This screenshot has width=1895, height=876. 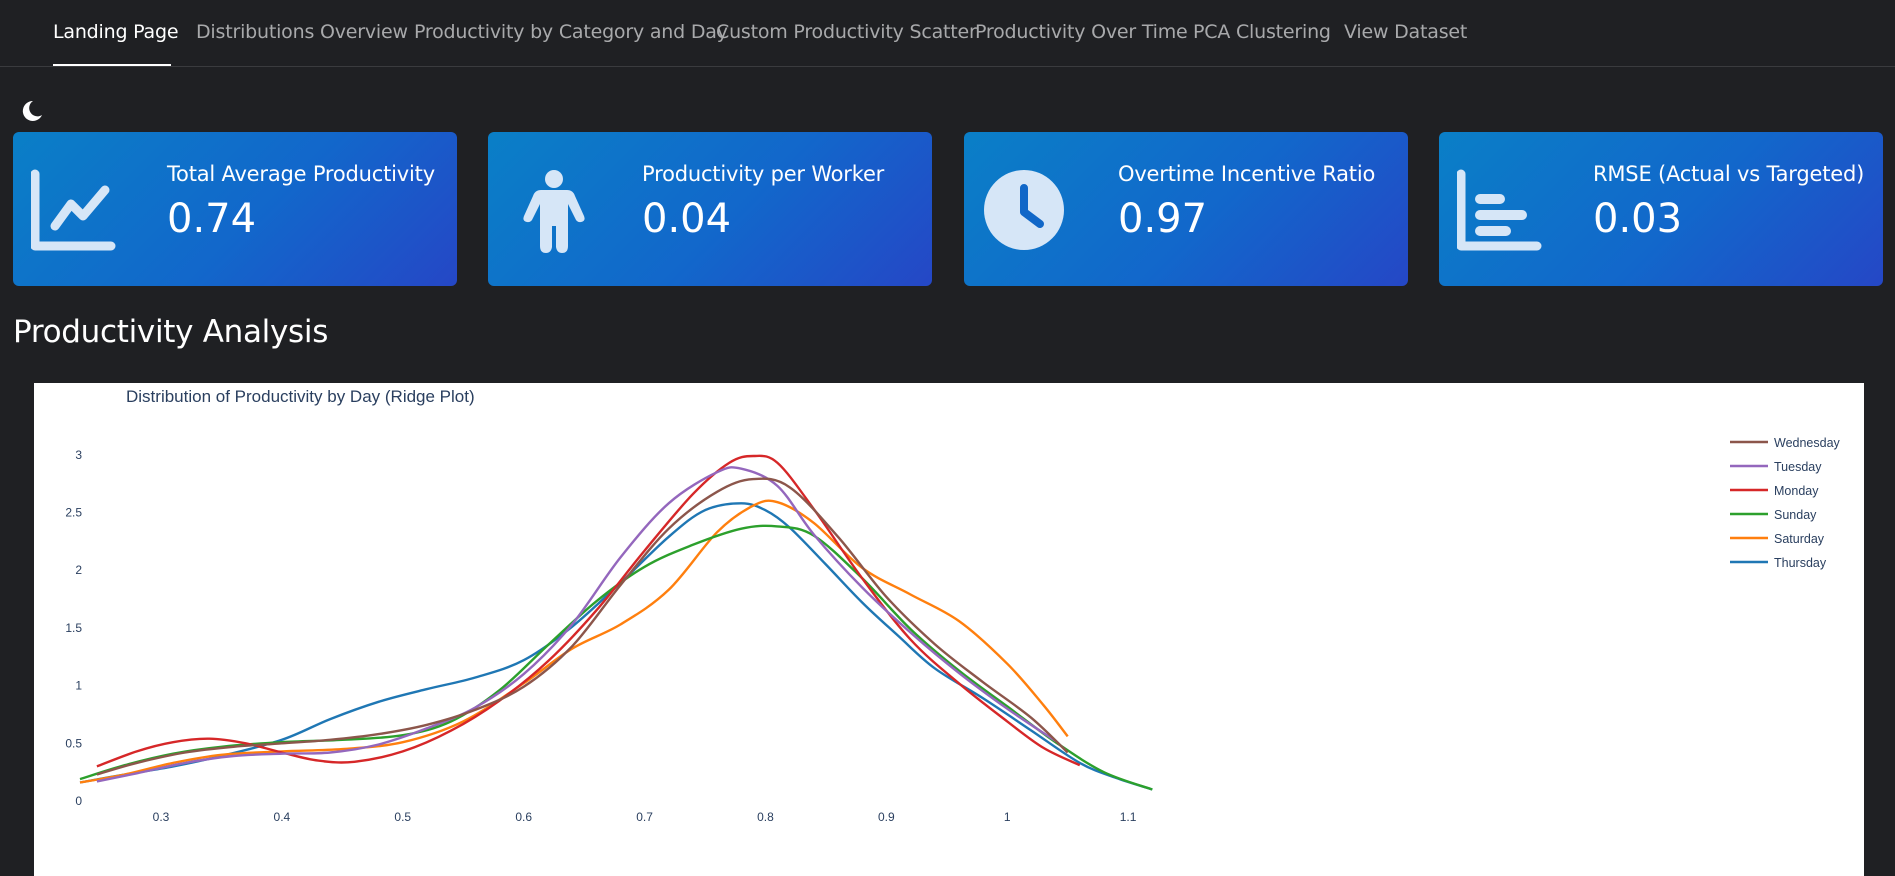 I want to click on kpi-card-overtime-incentive-ratio: Overtime Incentive Ratio 0.97, so click(x=1186, y=209).